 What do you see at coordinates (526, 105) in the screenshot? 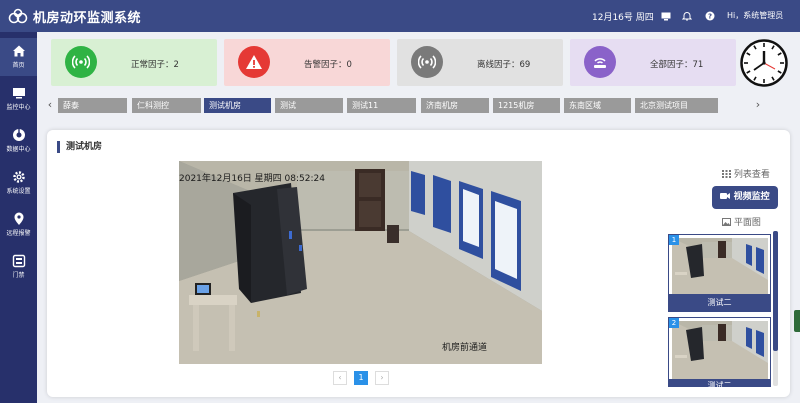
I see `tab-item: 1215机房` at bounding box center [526, 105].